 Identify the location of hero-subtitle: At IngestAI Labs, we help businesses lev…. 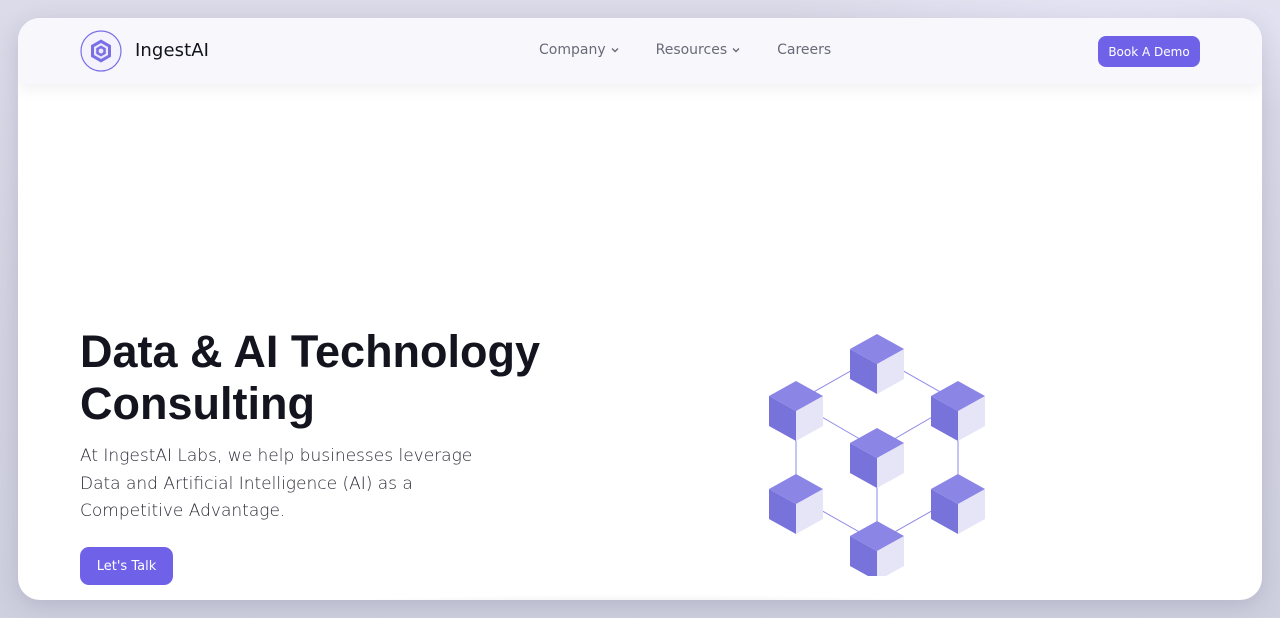
(276, 483).